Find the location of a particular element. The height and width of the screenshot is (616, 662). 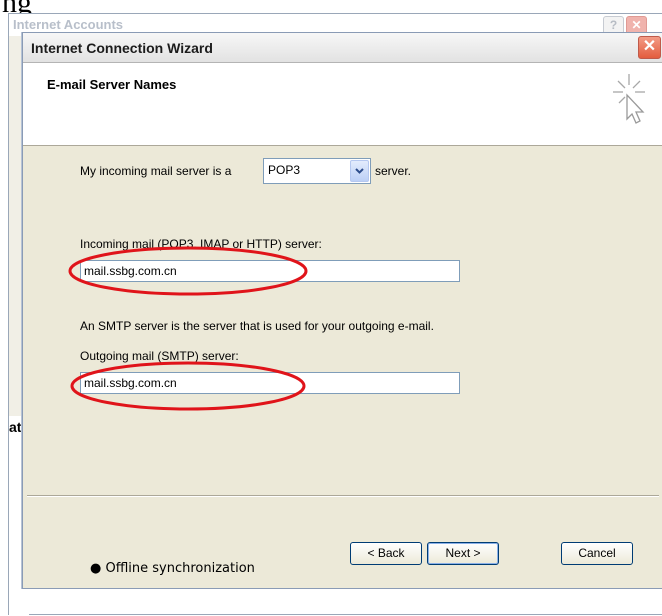

wizard-header-panel: E-mail Server Names is located at coordinates (342, 104).